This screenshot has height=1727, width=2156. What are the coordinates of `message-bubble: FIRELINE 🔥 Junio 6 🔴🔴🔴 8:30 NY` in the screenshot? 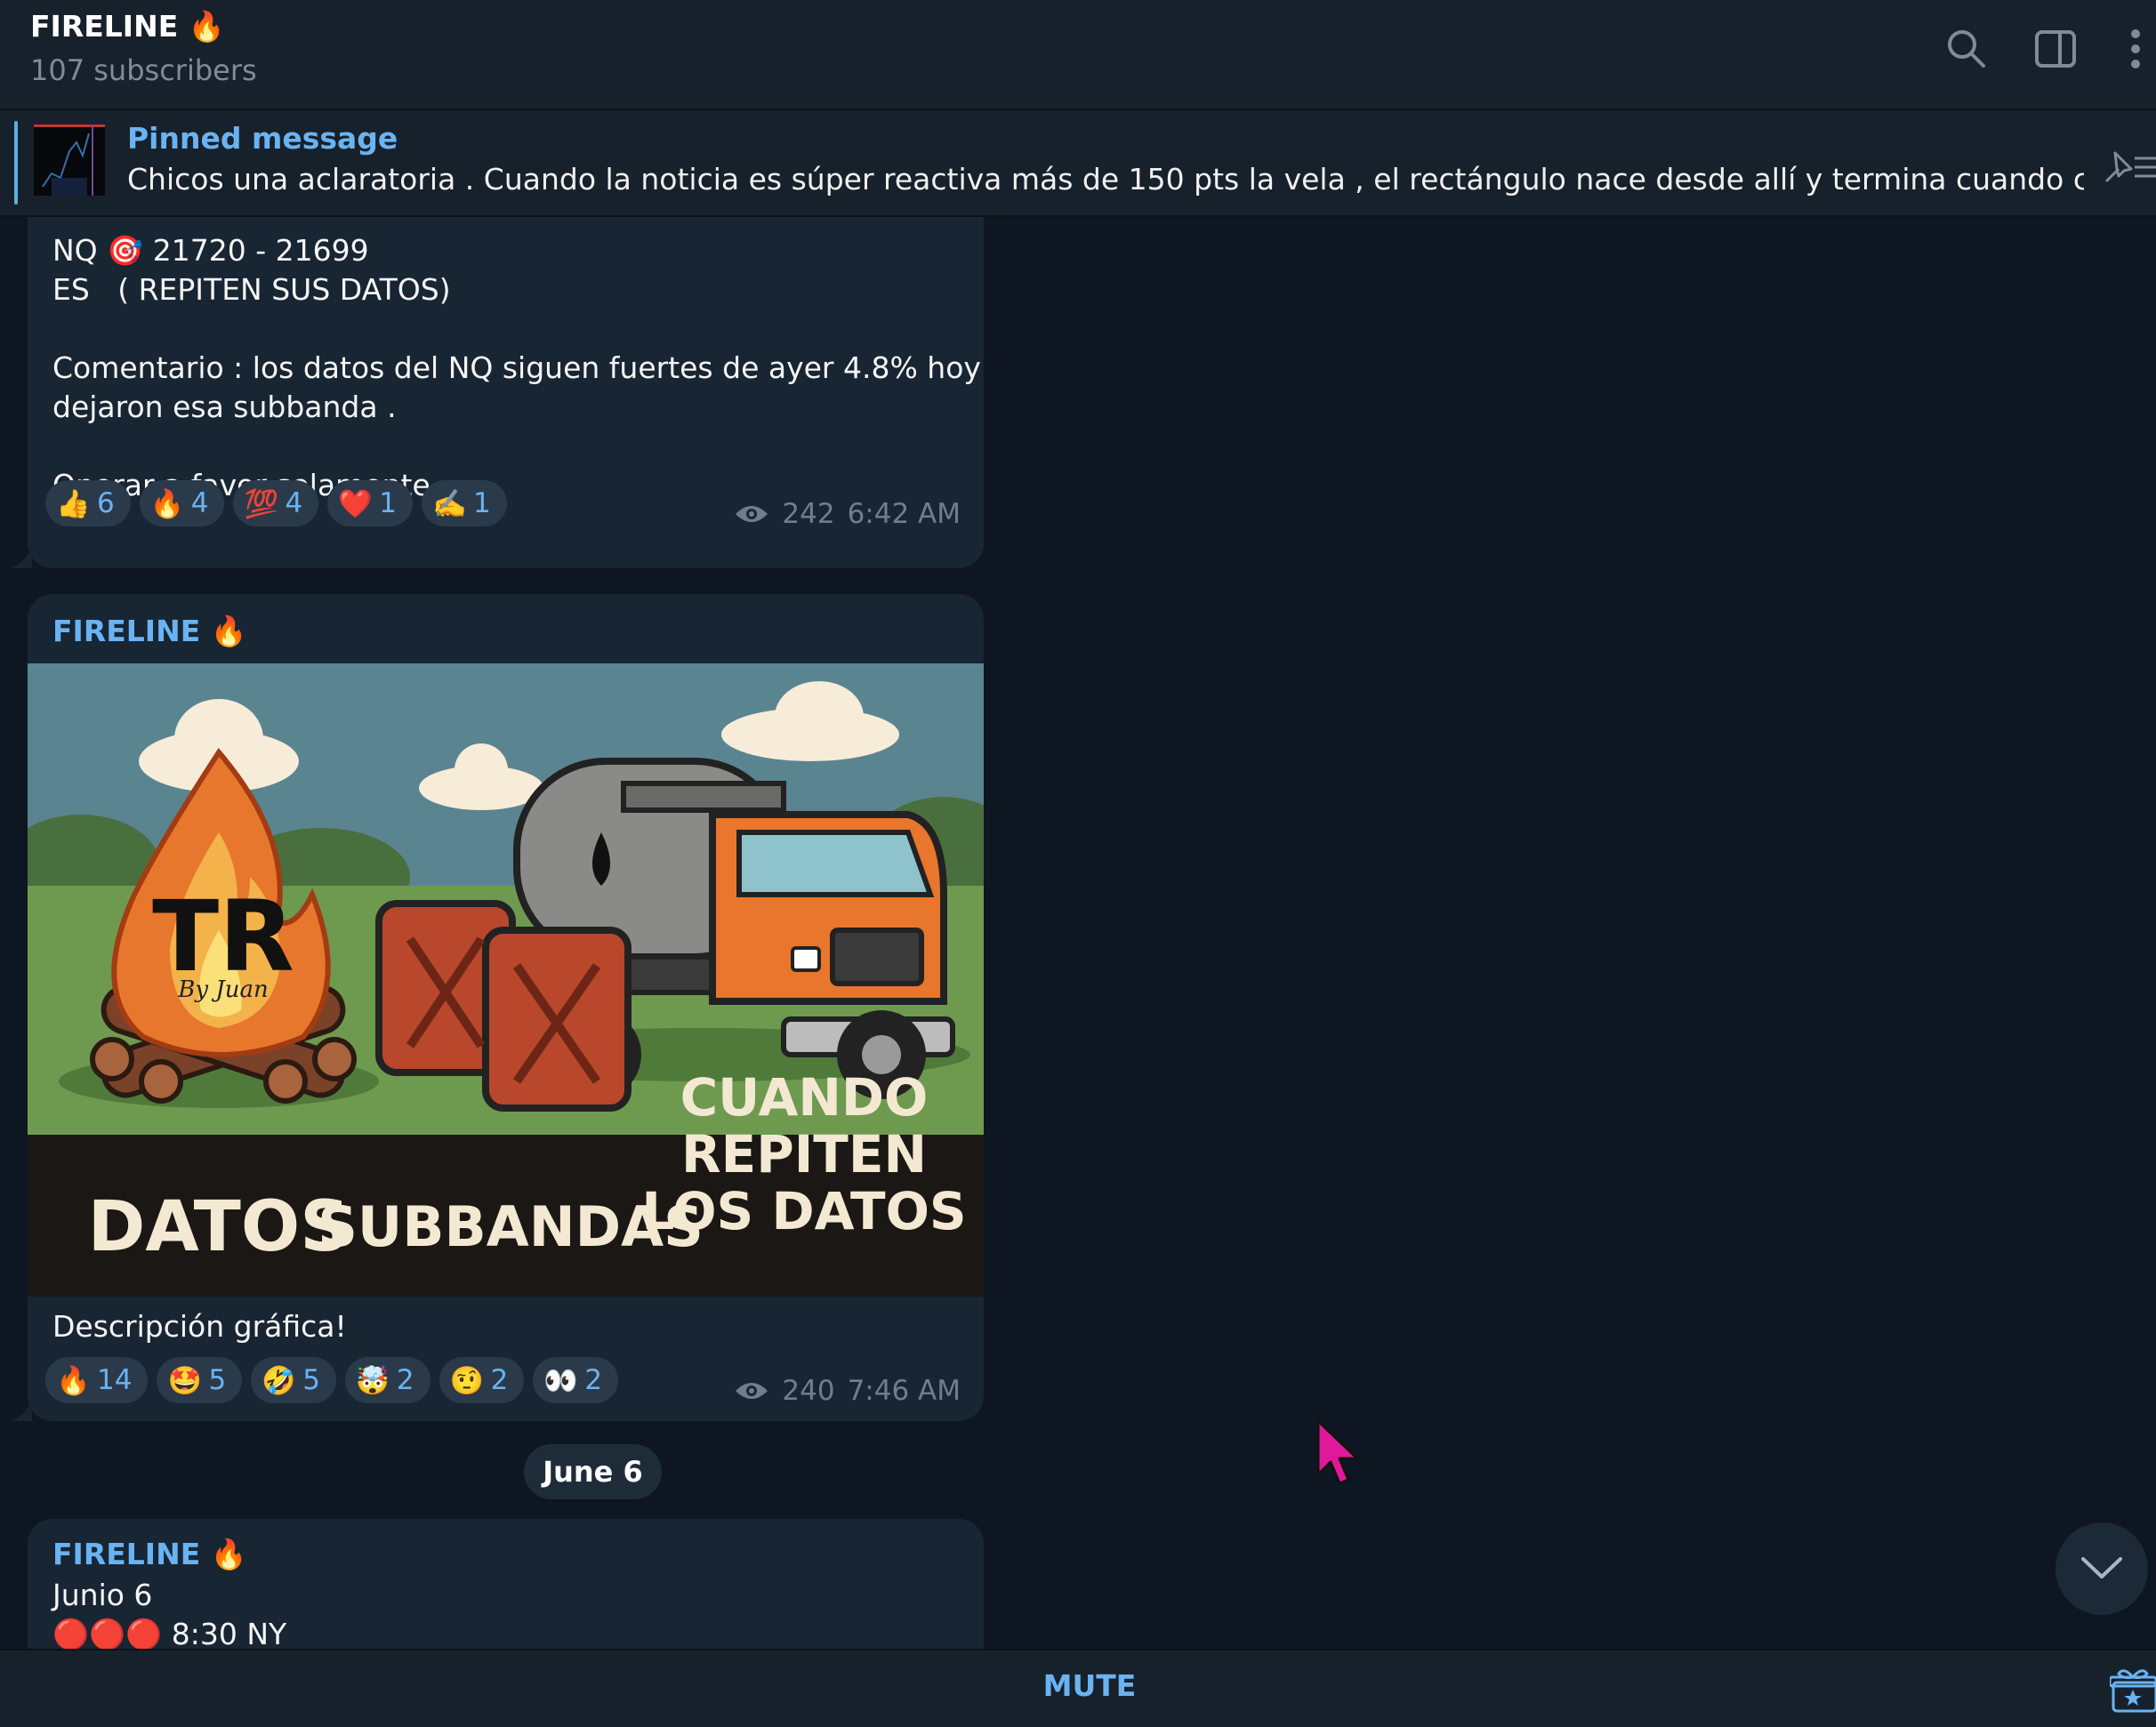 It's located at (506, 1584).